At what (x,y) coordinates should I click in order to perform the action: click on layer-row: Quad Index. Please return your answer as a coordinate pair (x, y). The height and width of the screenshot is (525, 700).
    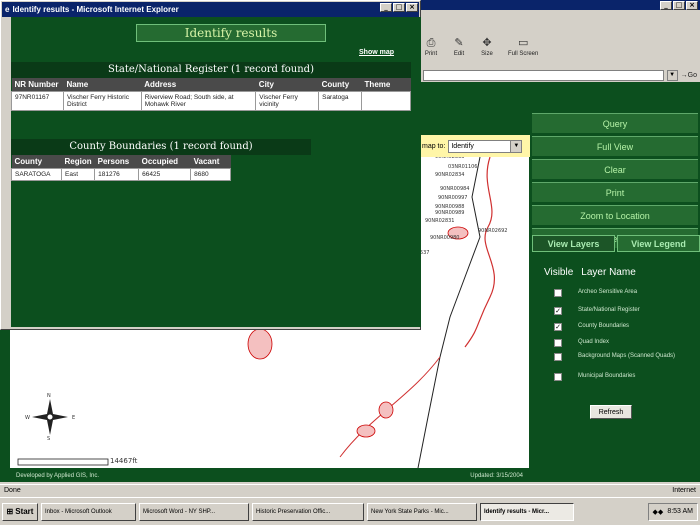
    Looking at the image, I should click on (621, 343).